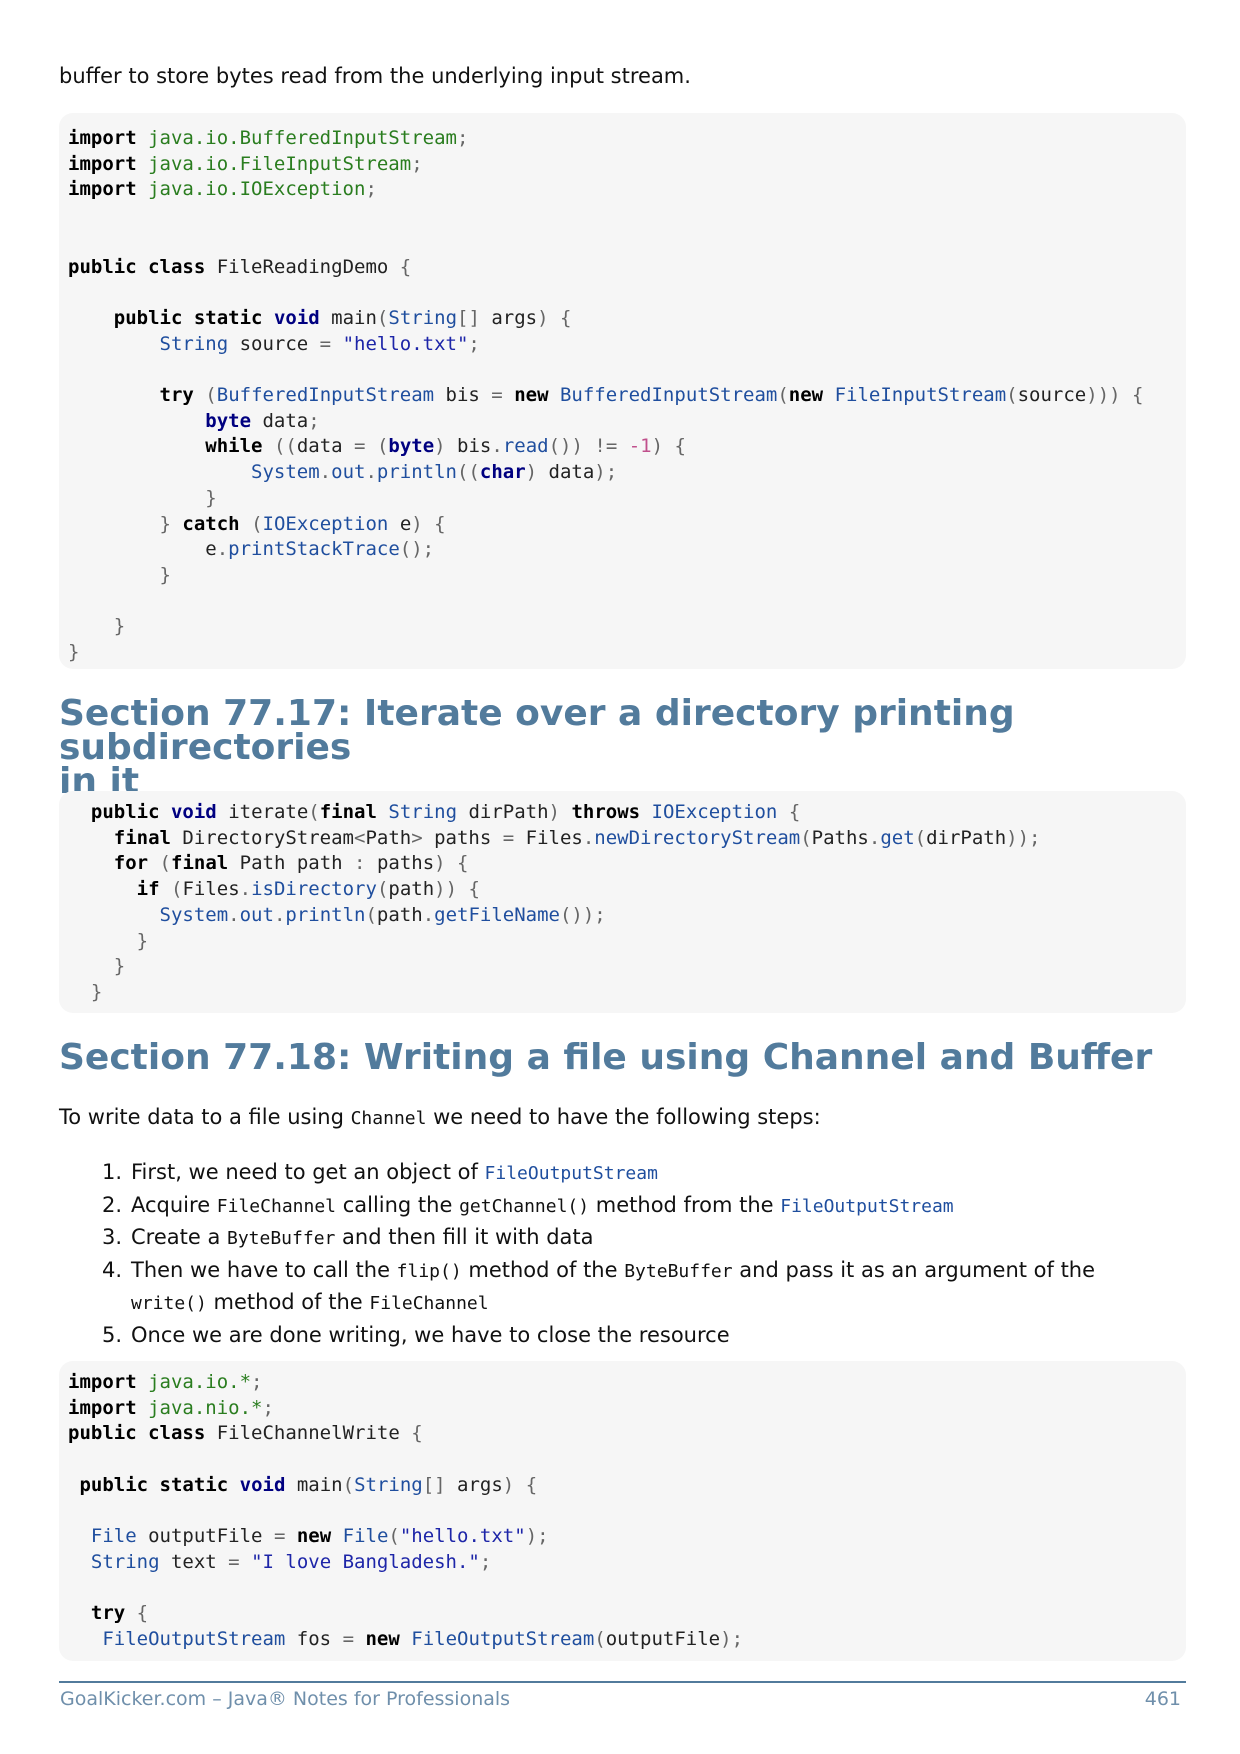  Describe the element at coordinates (525, 446) in the screenshot. I see `code-token: read` at that location.